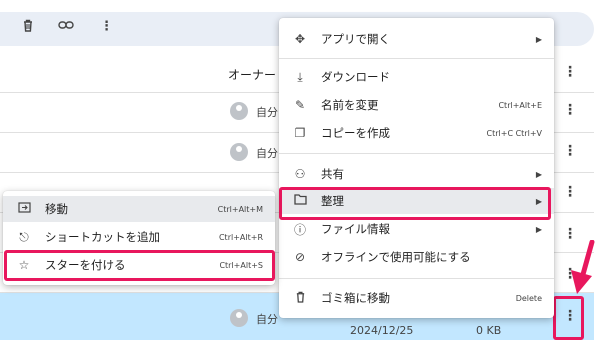  I want to click on highlight-box-kebab, so click(568, 318).